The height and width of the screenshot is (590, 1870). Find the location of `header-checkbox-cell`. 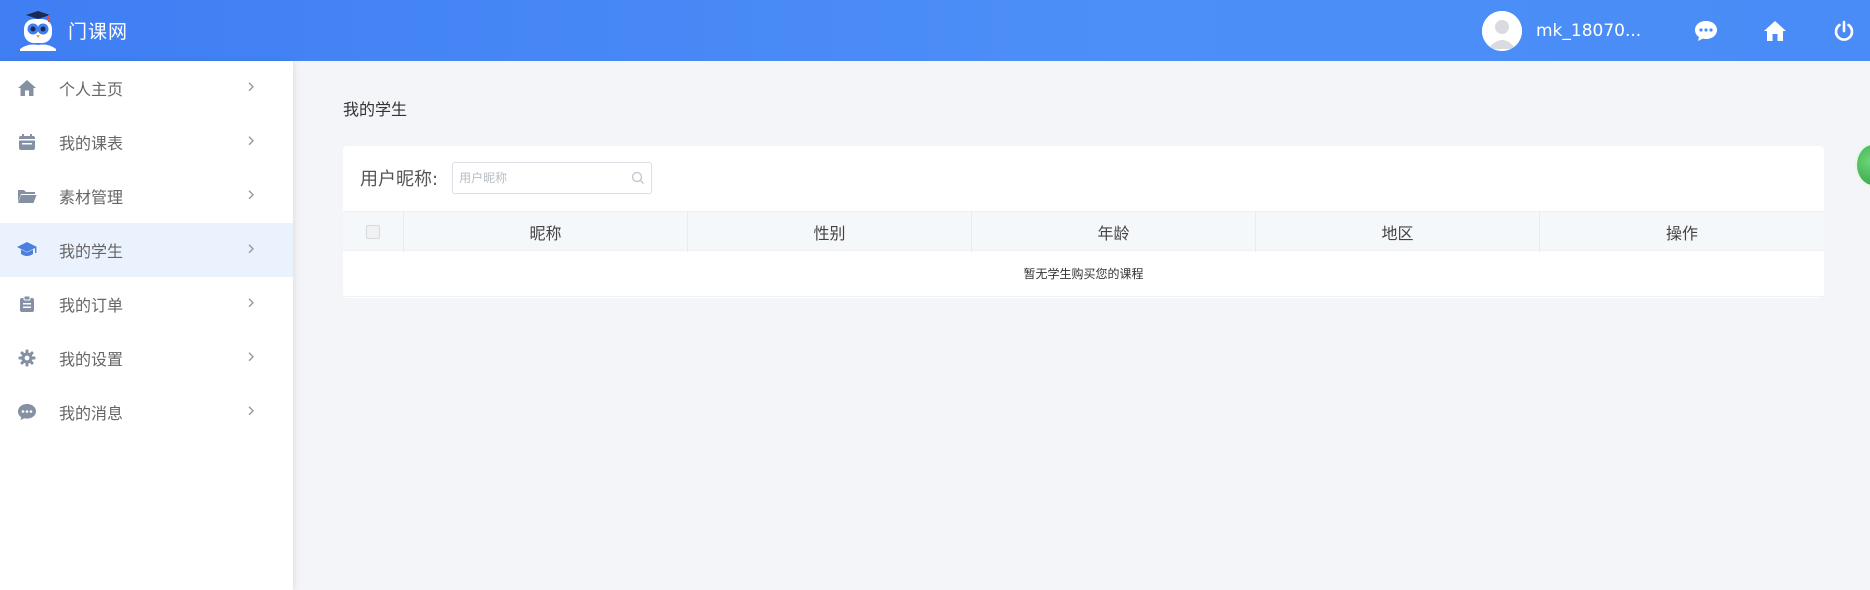

header-checkbox-cell is located at coordinates (373, 232).